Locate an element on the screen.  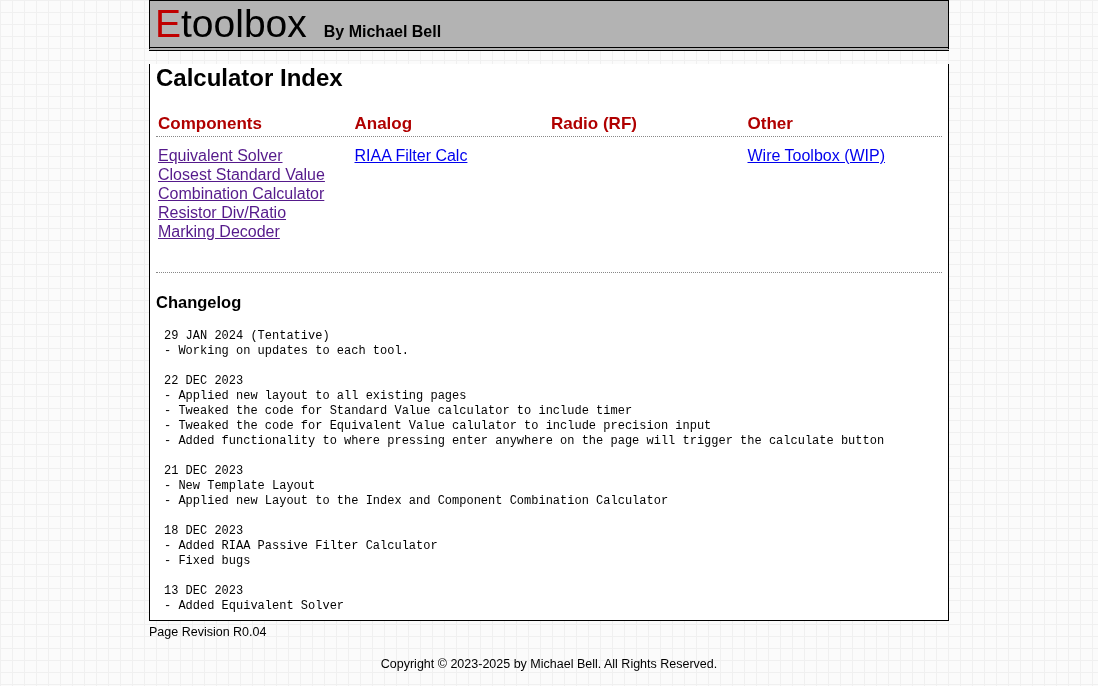
changelog-date: 22 DEC 2023 is located at coordinates (204, 381).